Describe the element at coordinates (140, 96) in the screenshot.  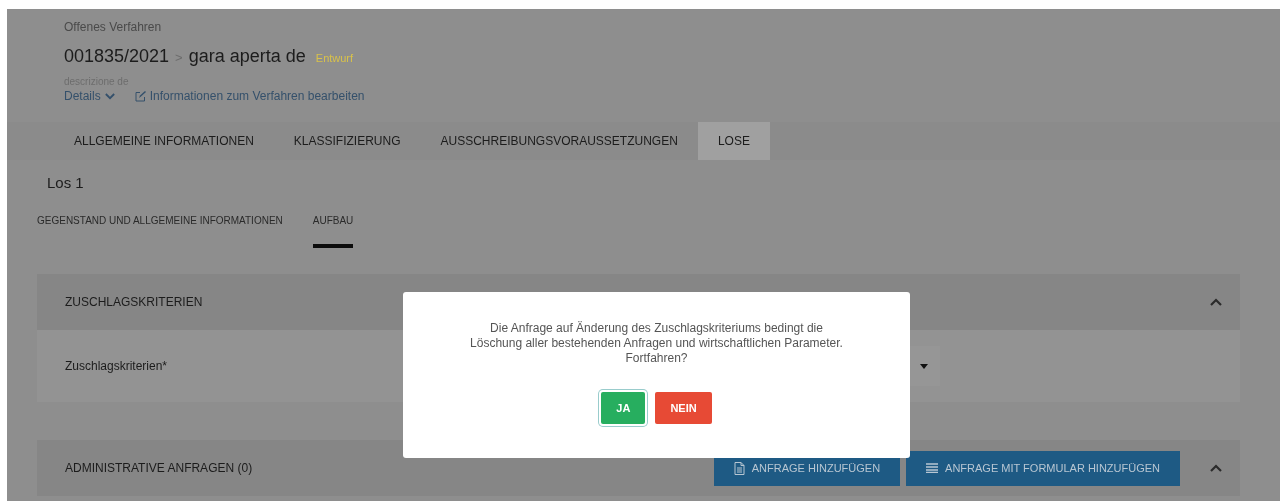
I see `edit-icon` at that location.